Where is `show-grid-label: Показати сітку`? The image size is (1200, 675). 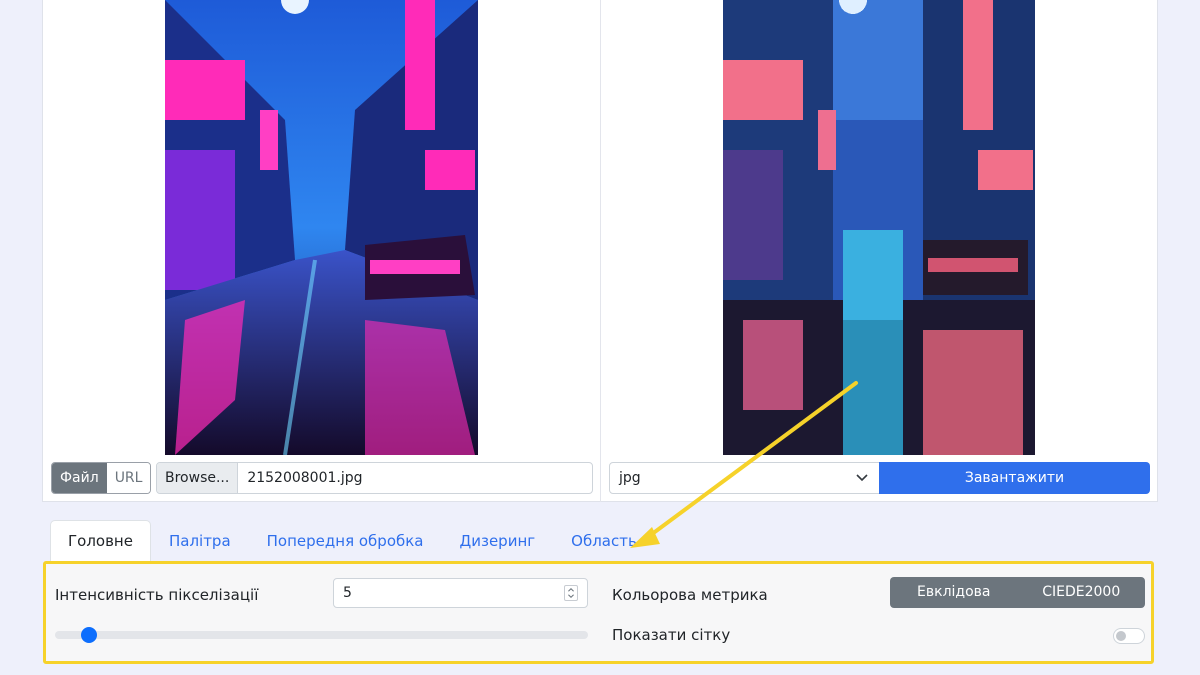 show-grid-label: Показати сітку is located at coordinates (671, 635).